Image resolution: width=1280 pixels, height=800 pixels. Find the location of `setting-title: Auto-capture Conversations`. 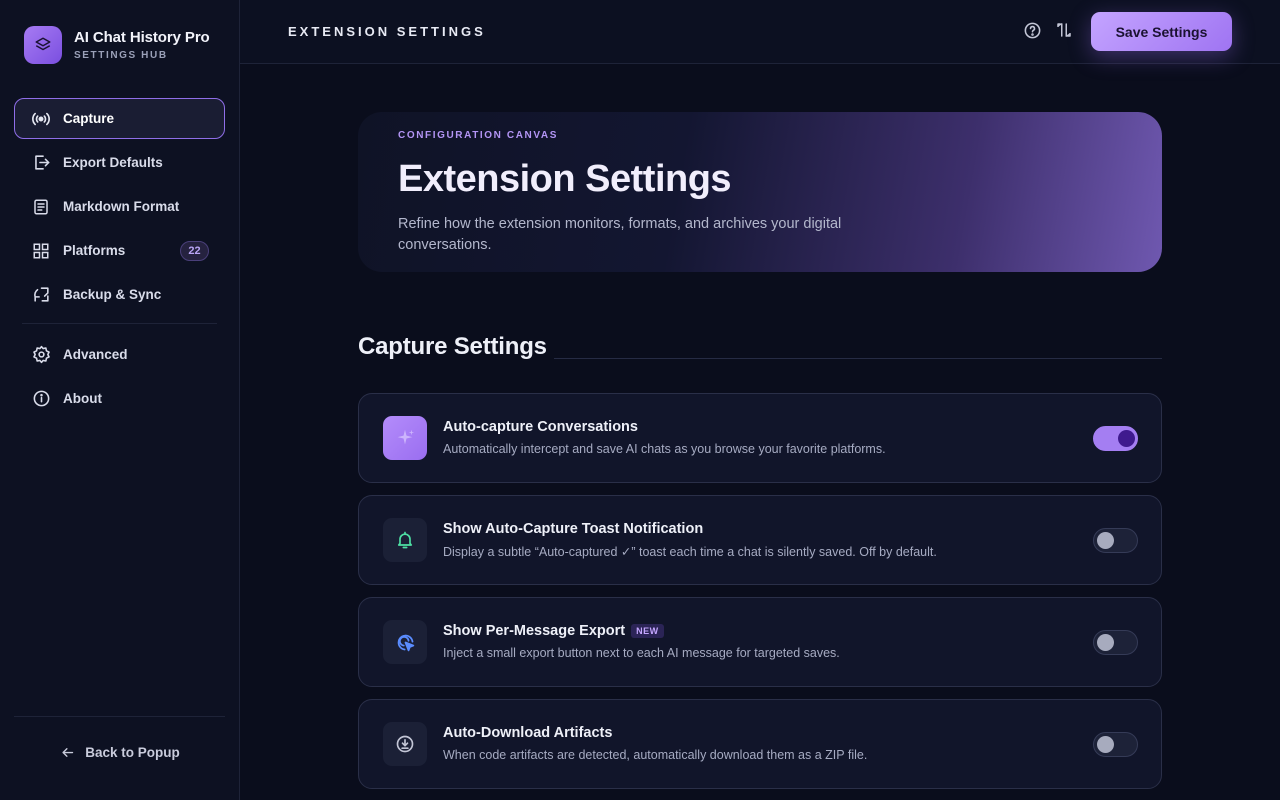

setting-title: Auto-capture Conversations is located at coordinates (540, 427).